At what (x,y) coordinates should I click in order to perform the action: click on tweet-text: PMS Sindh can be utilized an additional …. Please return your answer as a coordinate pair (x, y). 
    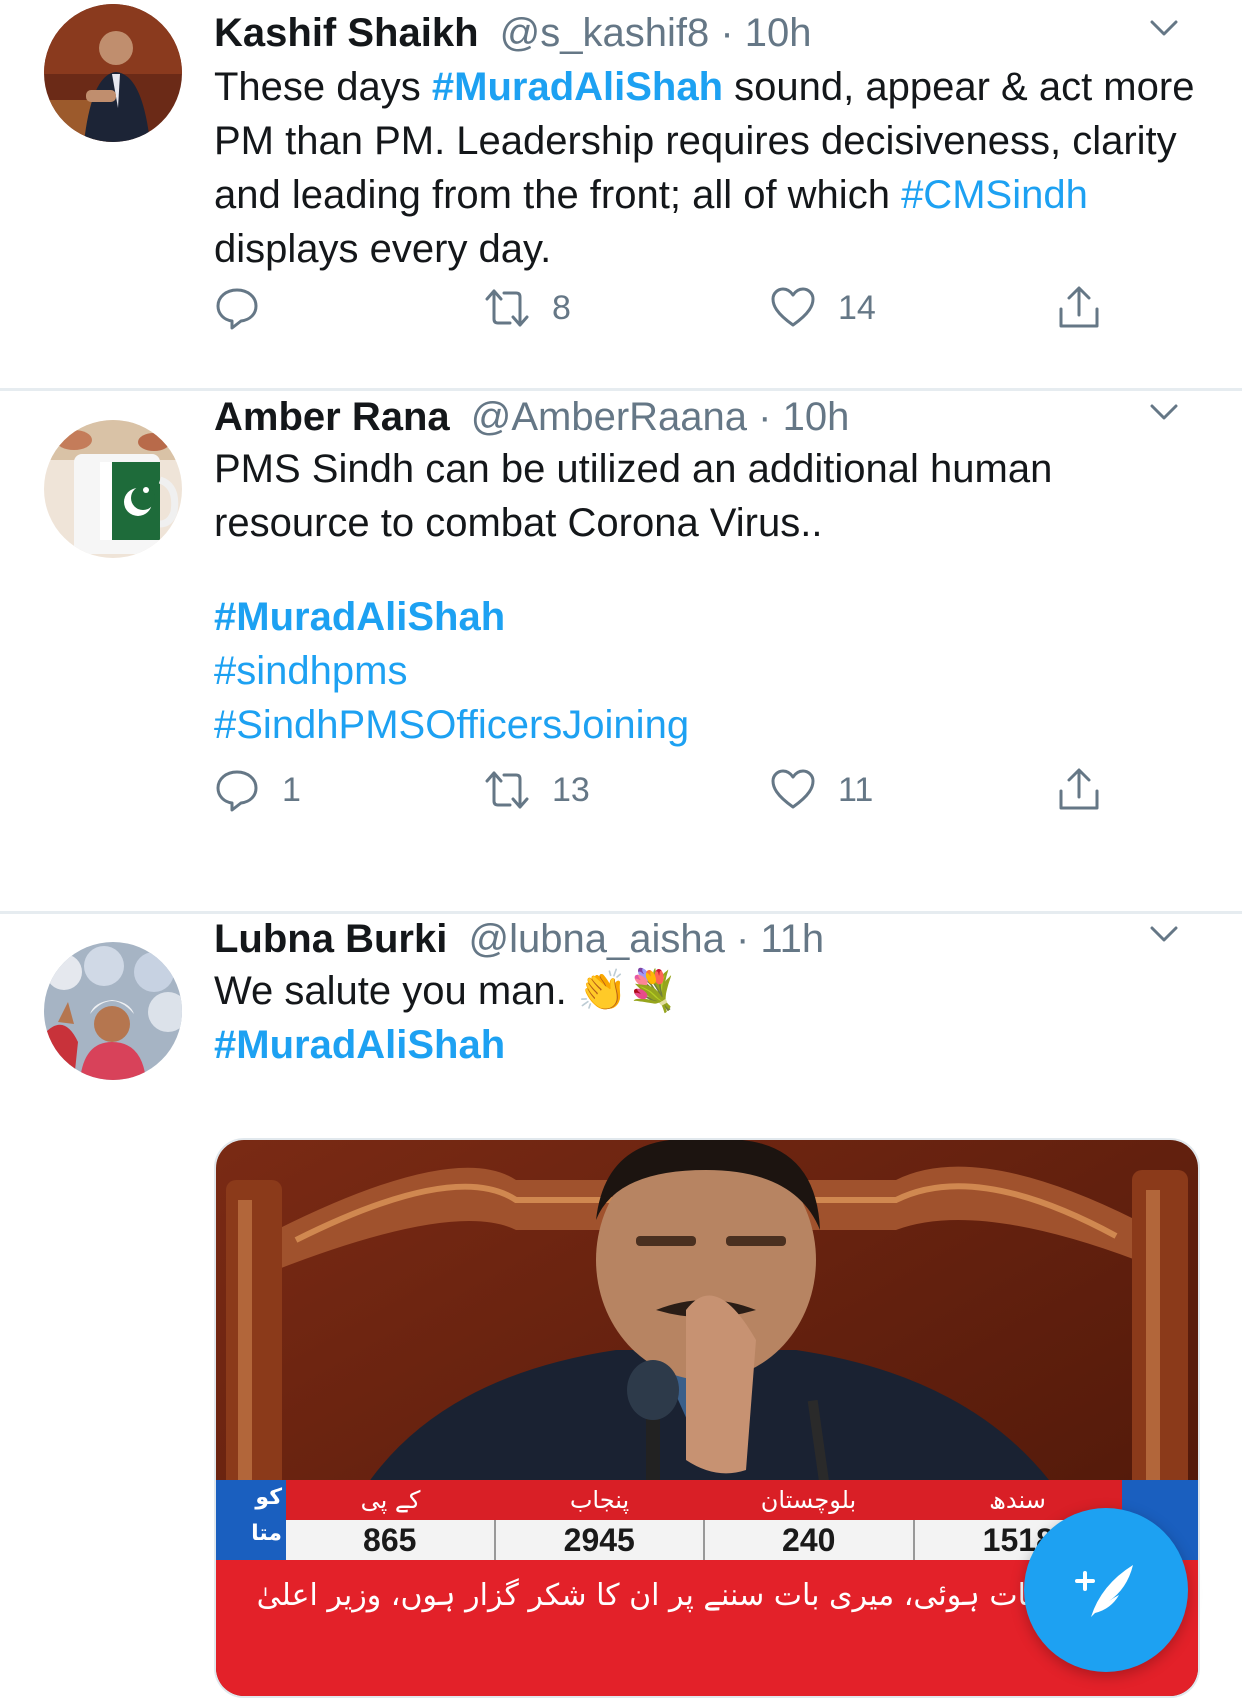
    Looking at the image, I should click on (633, 496).